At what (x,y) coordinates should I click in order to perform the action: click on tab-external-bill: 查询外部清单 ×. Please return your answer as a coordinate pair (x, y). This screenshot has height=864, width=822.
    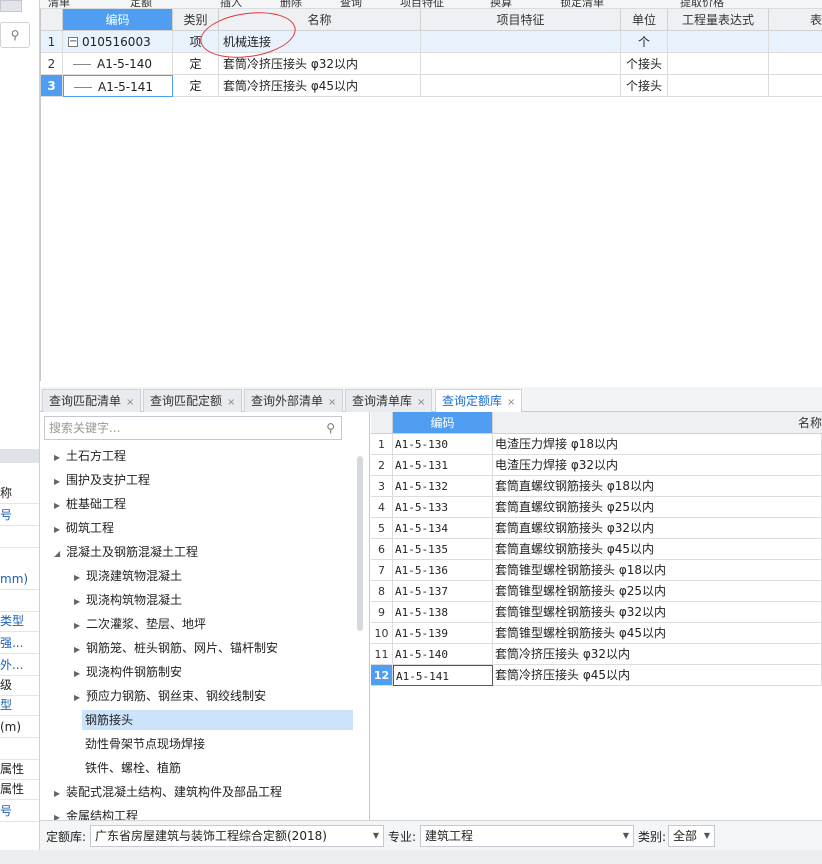
    Looking at the image, I should click on (294, 400).